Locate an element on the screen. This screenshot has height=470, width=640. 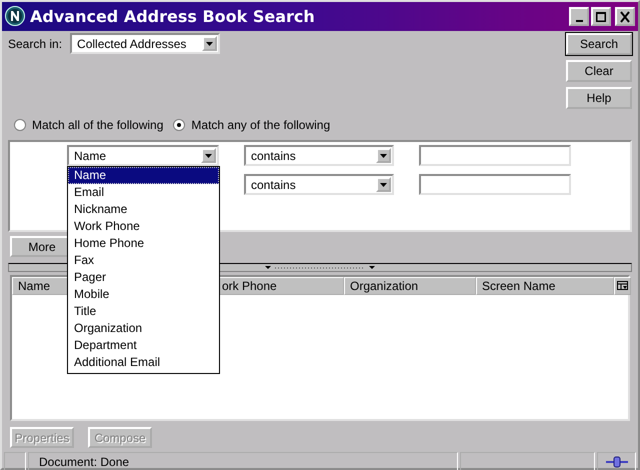
minimize-button is located at coordinates (579, 16).